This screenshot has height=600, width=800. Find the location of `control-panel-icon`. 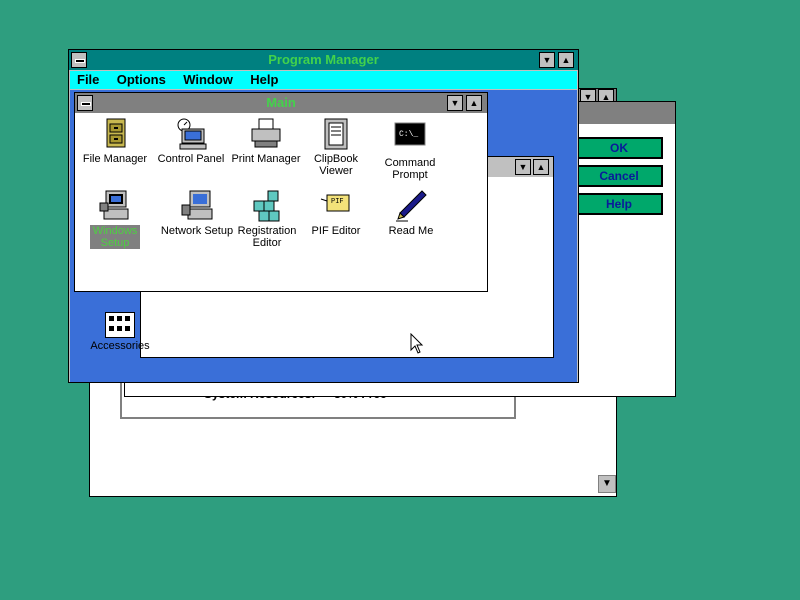

control-panel-icon is located at coordinates (191, 134).